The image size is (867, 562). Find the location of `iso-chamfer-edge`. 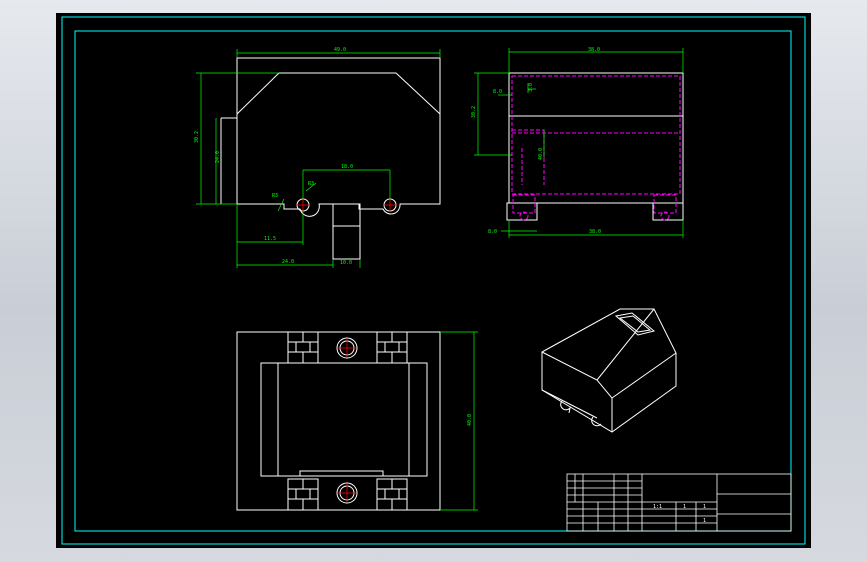

iso-chamfer-edge is located at coordinates (644, 375).